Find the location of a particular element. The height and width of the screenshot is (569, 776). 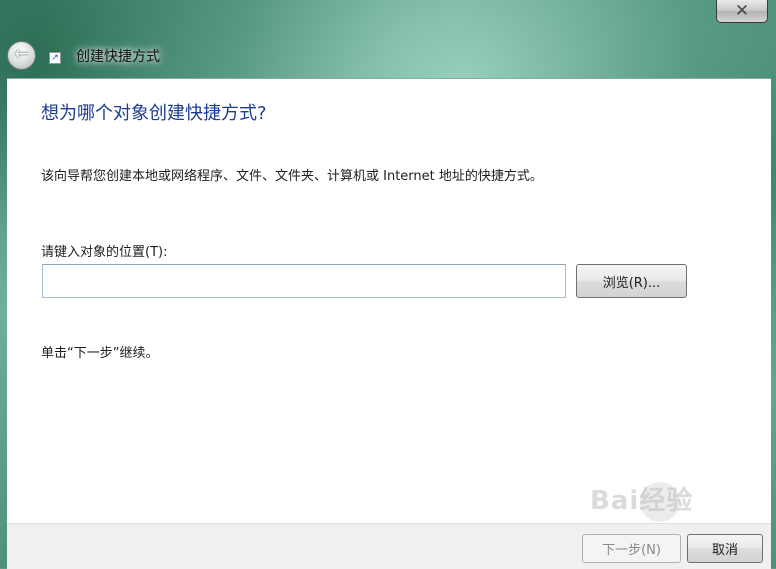

cancel-button: 取消 is located at coordinates (725, 548).